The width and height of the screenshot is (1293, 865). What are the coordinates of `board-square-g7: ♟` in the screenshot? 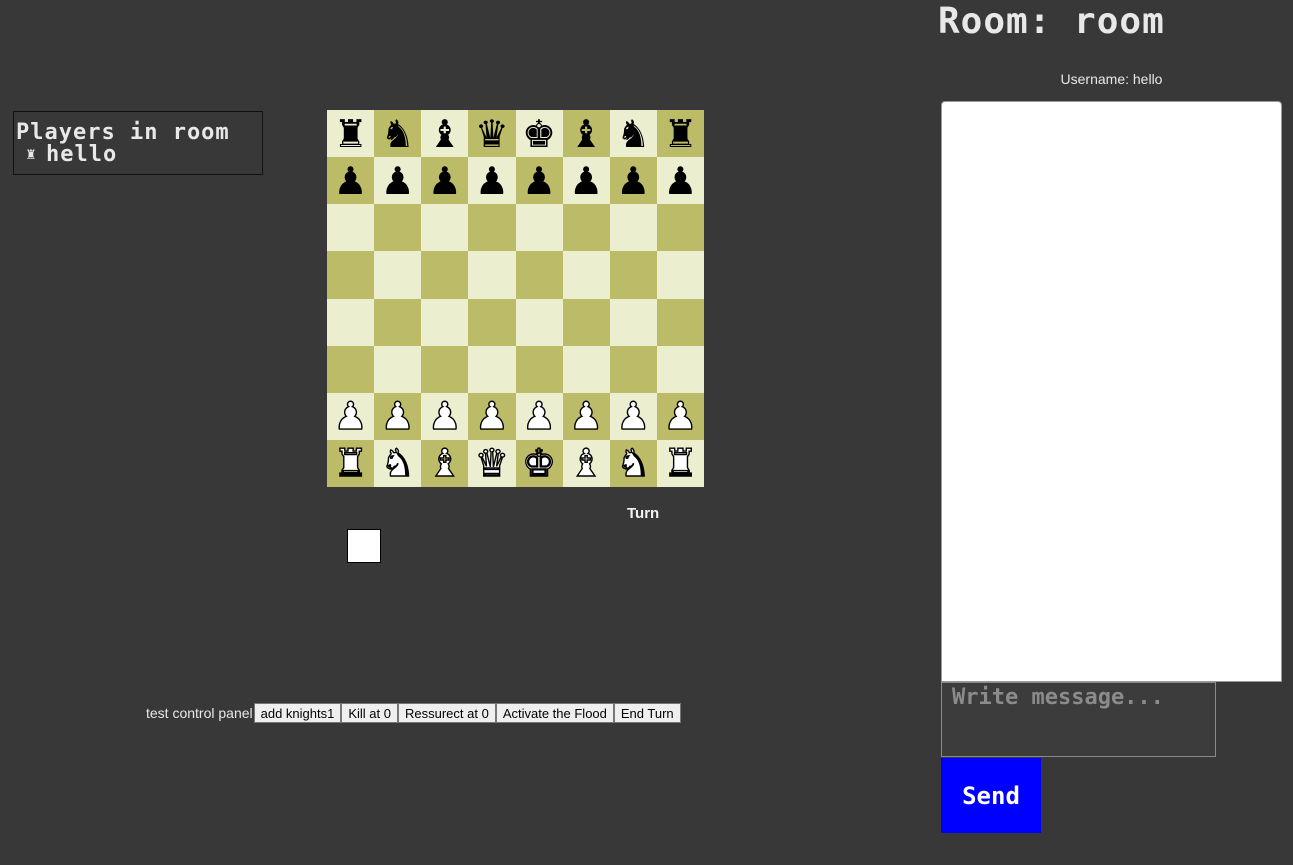 It's located at (633, 181).